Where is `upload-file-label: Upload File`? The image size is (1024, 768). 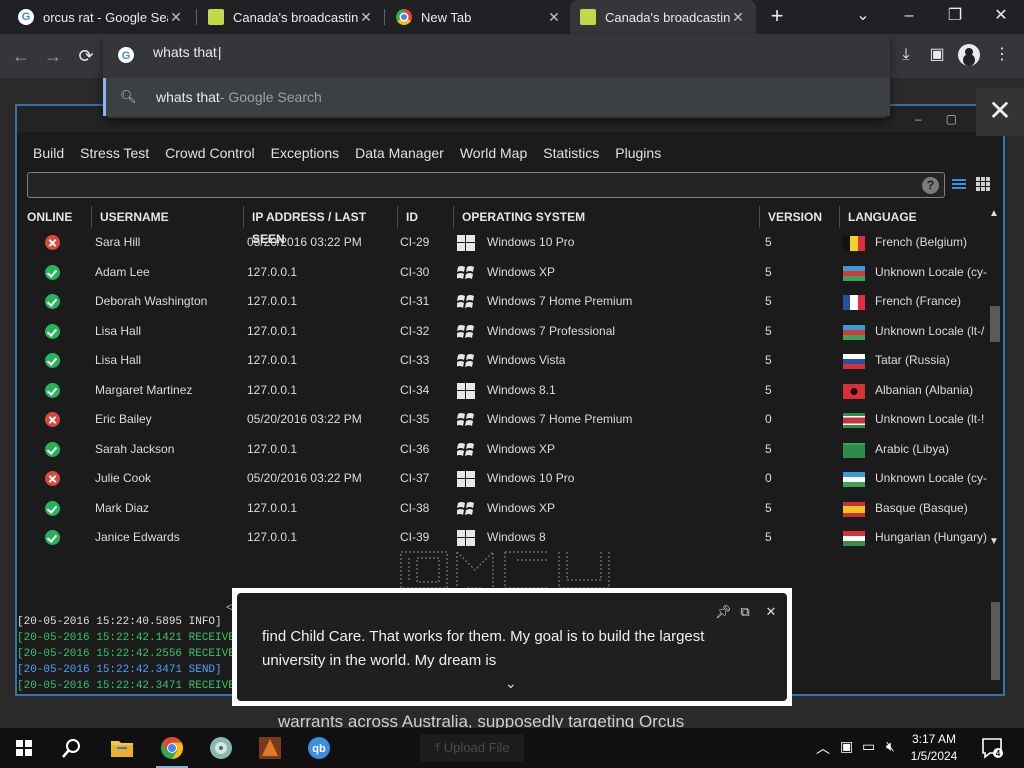 upload-file-label: Upload File is located at coordinates (476, 747).